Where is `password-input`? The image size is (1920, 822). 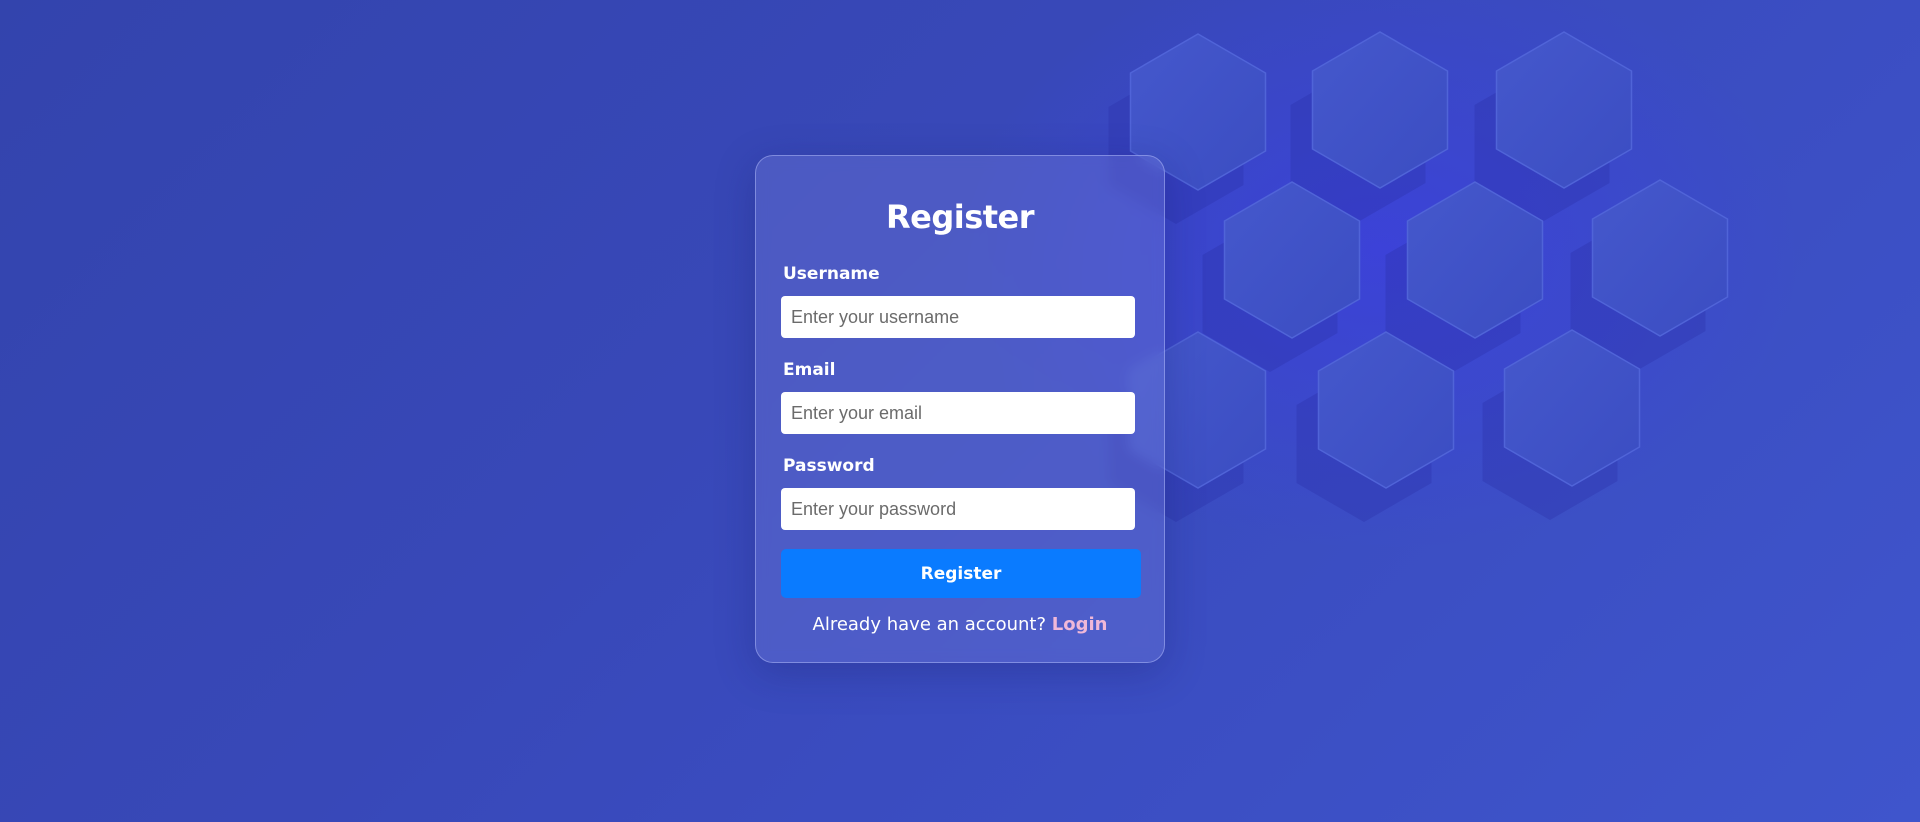 password-input is located at coordinates (958, 509).